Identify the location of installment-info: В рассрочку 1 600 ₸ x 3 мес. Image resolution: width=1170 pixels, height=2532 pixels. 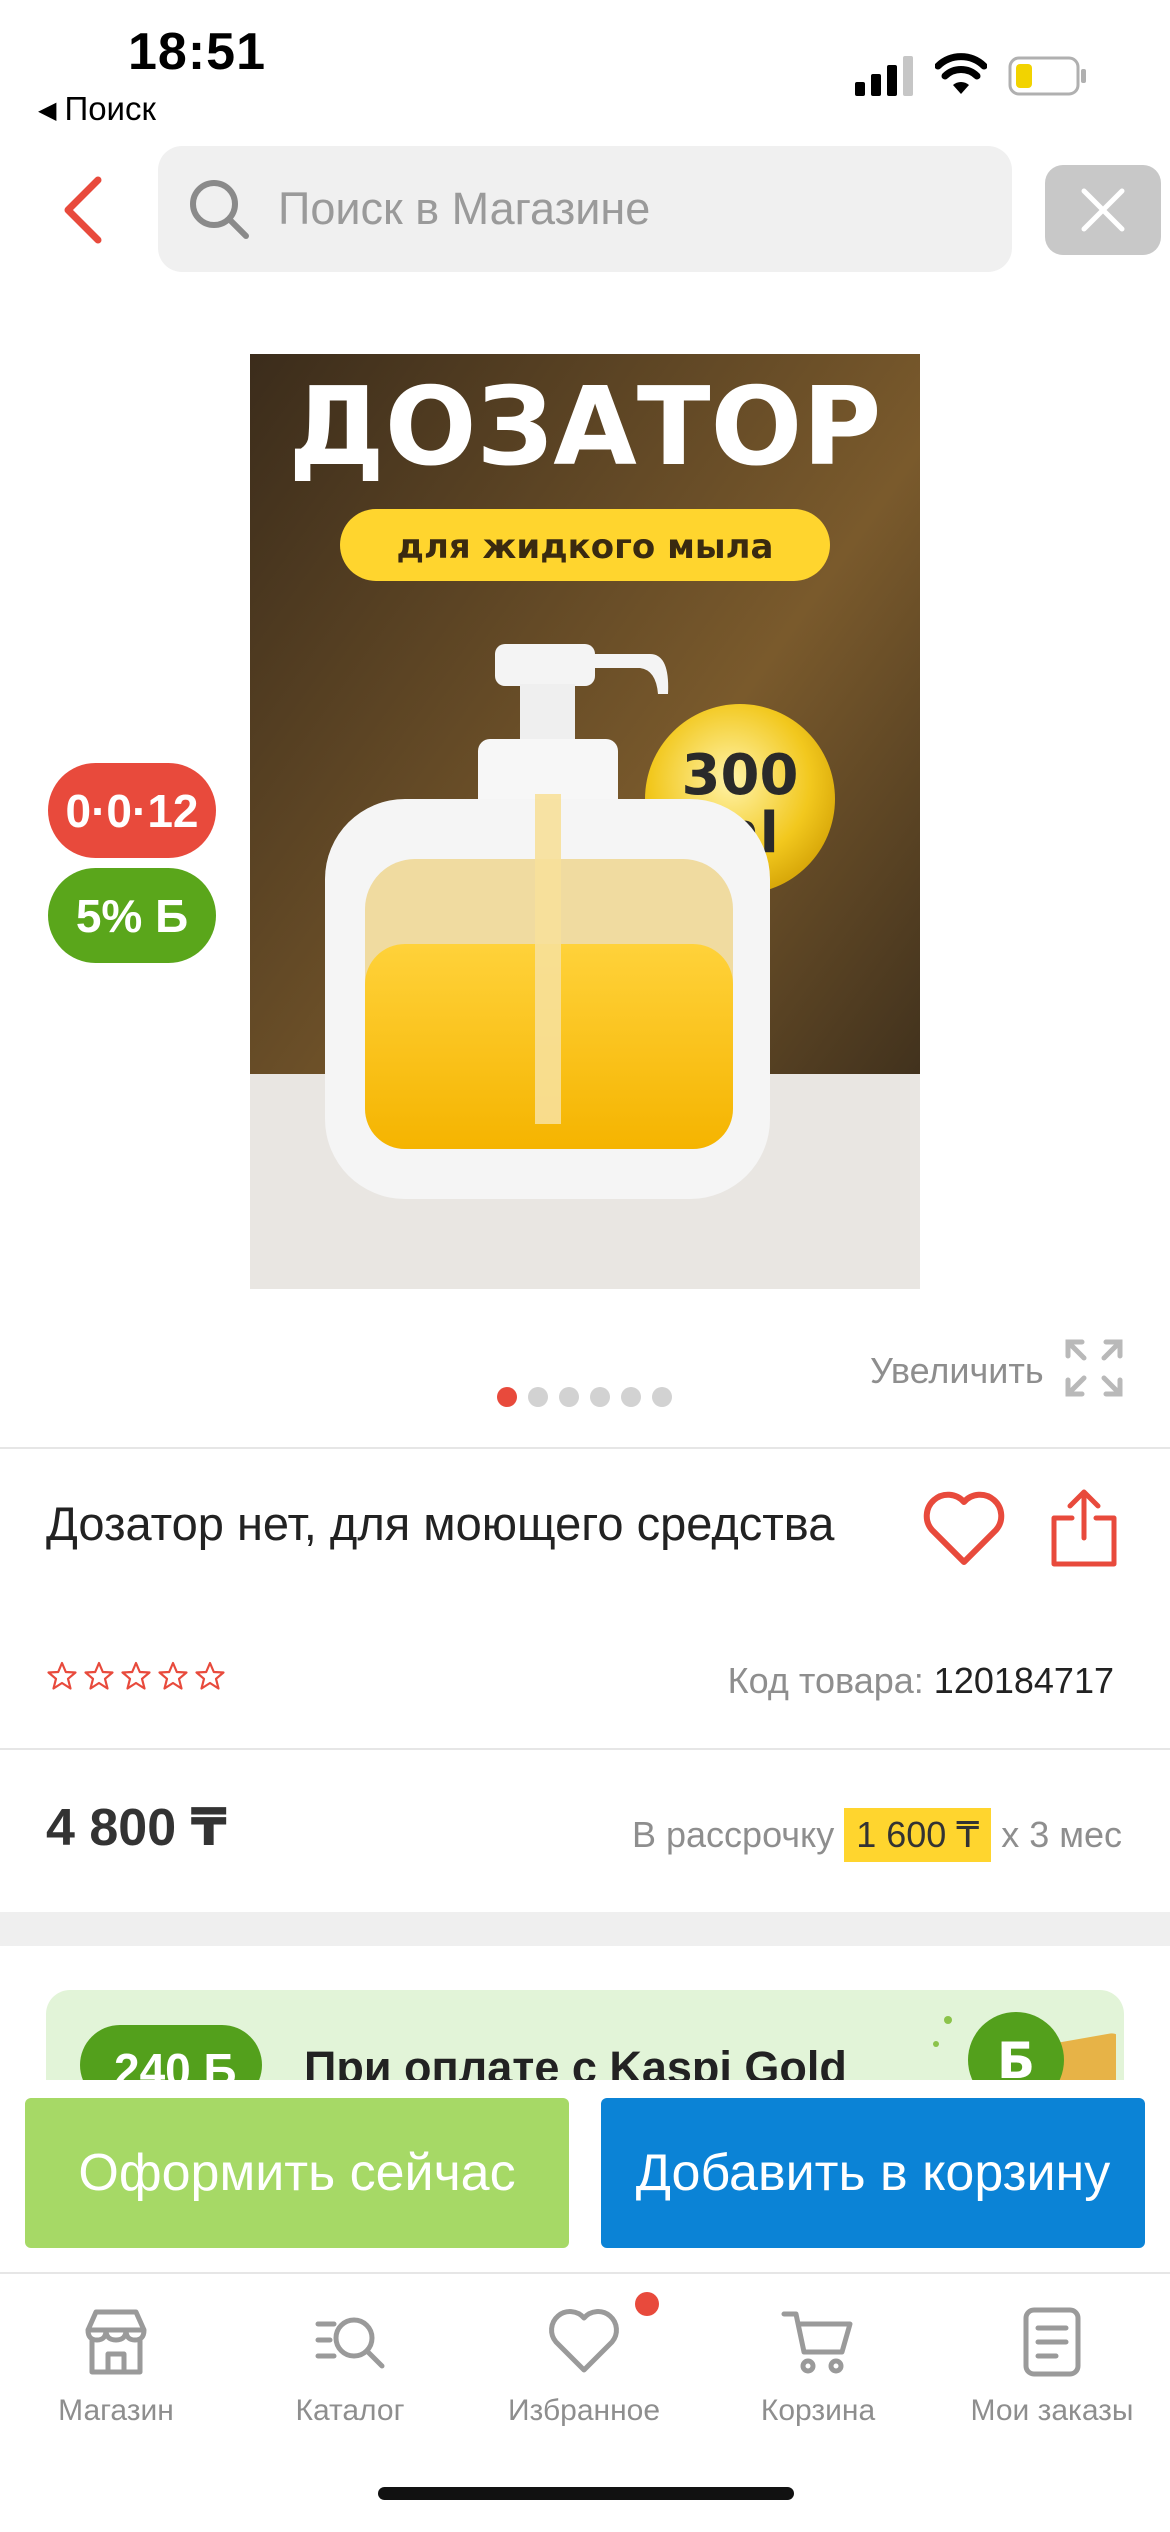
(877, 1835).